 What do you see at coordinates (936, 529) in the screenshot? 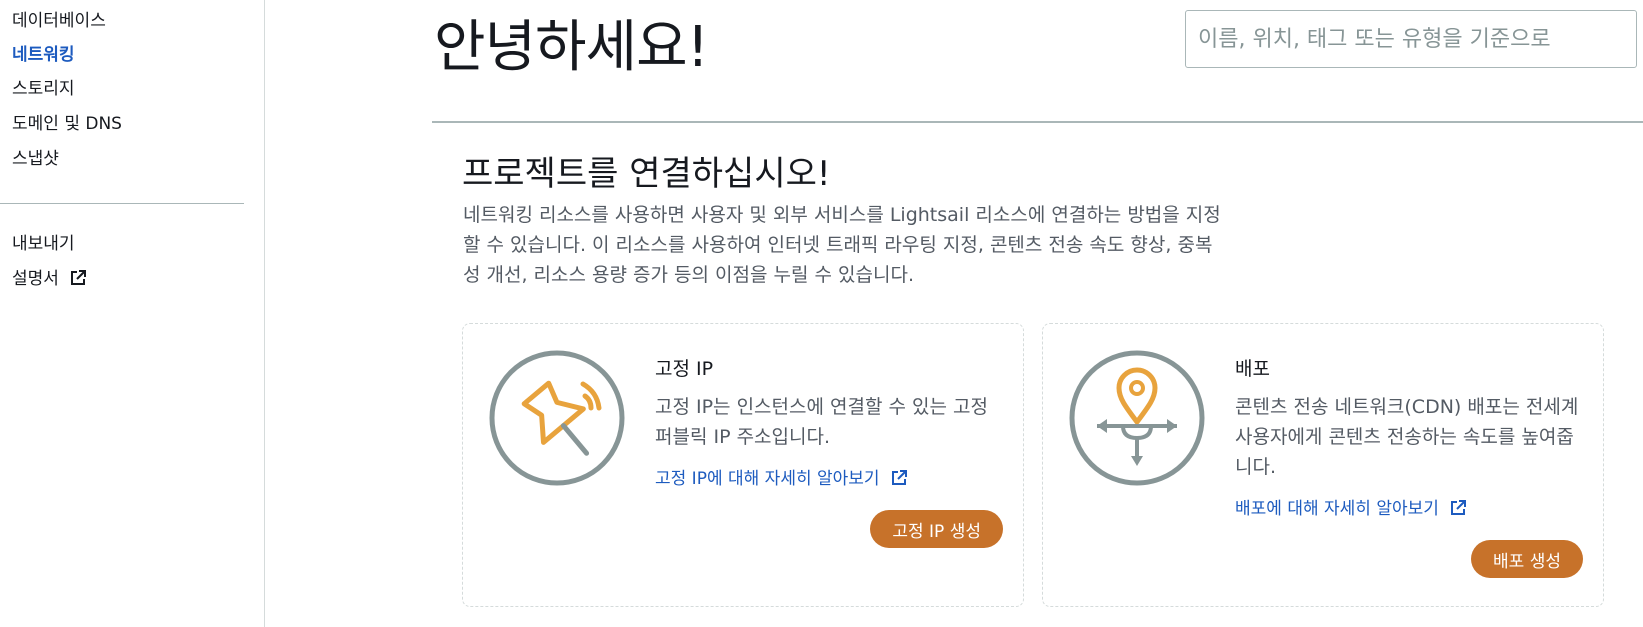
I see `create-static-ip-button: 고정 IP 생성` at bounding box center [936, 529].